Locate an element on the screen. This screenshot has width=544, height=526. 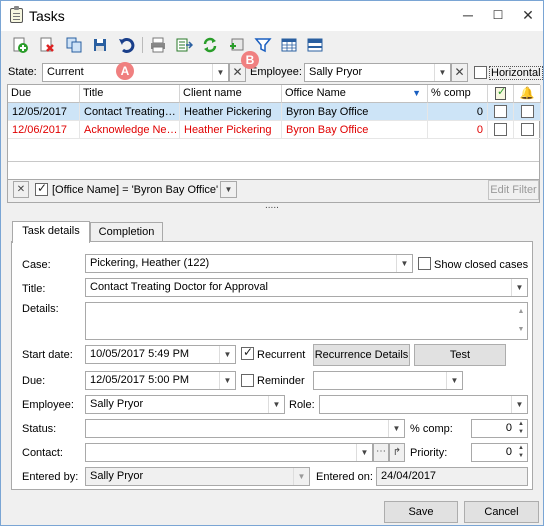
cell-reminder is located at coordinates (527, 130).